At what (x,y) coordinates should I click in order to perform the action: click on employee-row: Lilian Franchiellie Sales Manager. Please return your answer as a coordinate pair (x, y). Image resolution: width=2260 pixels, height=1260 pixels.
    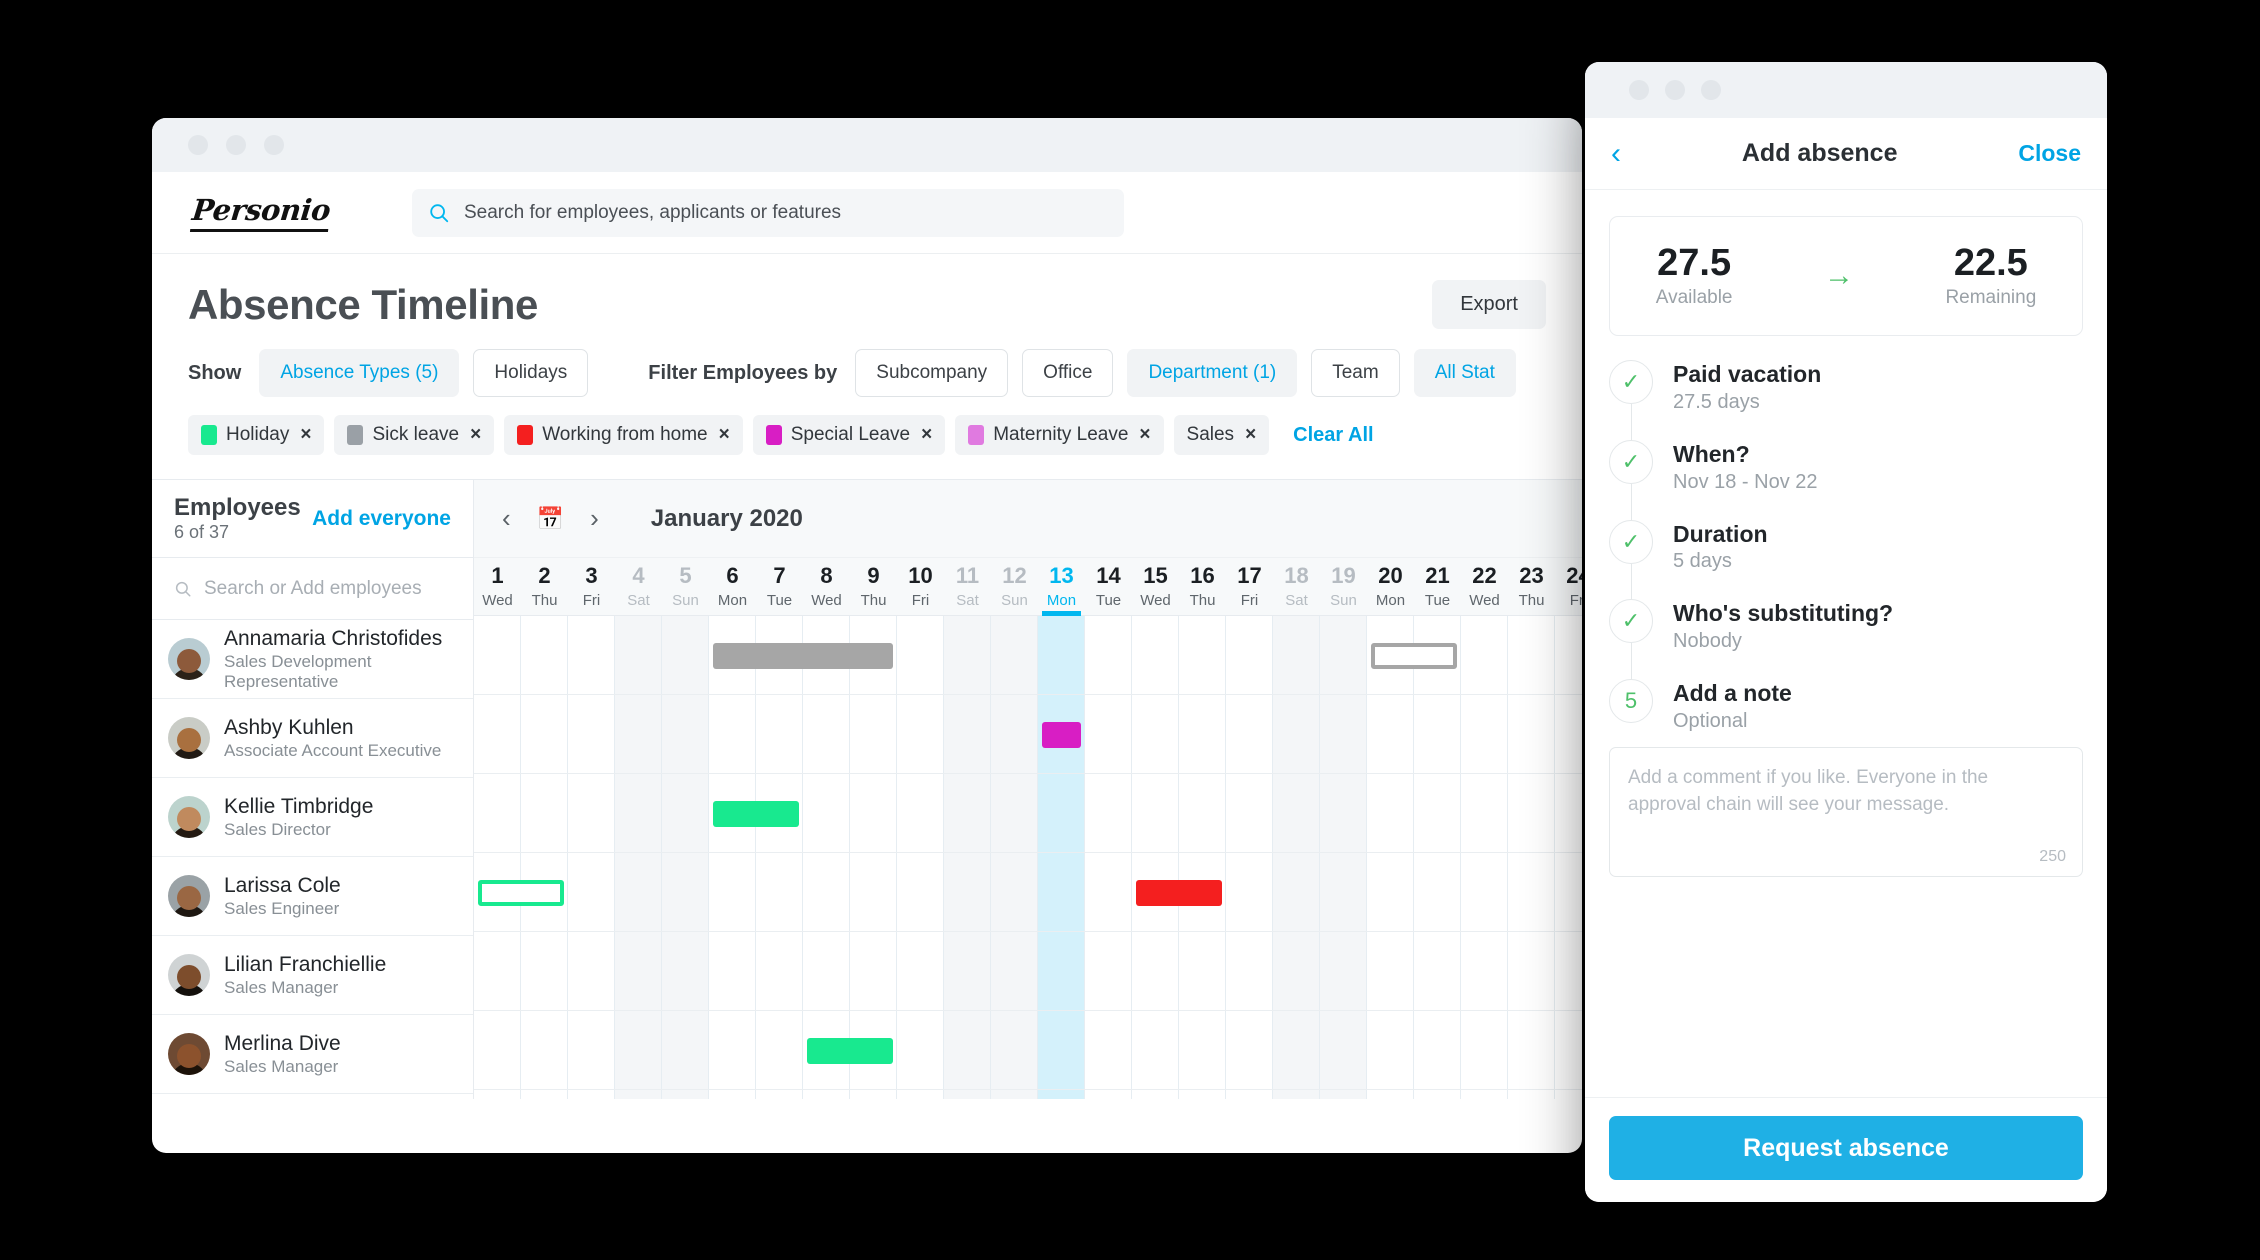
    Looking at the image, I should click on (312, 975).